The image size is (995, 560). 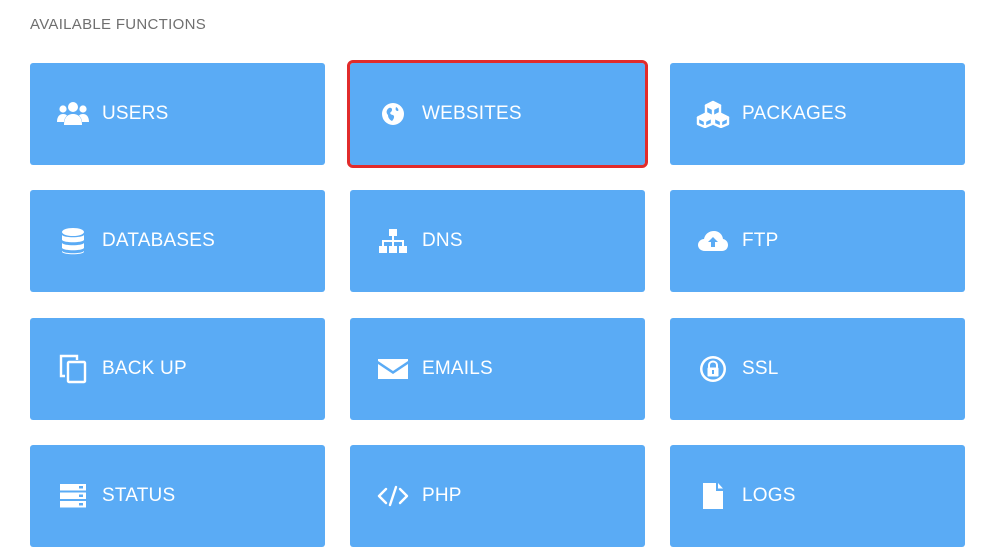 I want to click on sitemap-icon, so click(x=393, y=241).